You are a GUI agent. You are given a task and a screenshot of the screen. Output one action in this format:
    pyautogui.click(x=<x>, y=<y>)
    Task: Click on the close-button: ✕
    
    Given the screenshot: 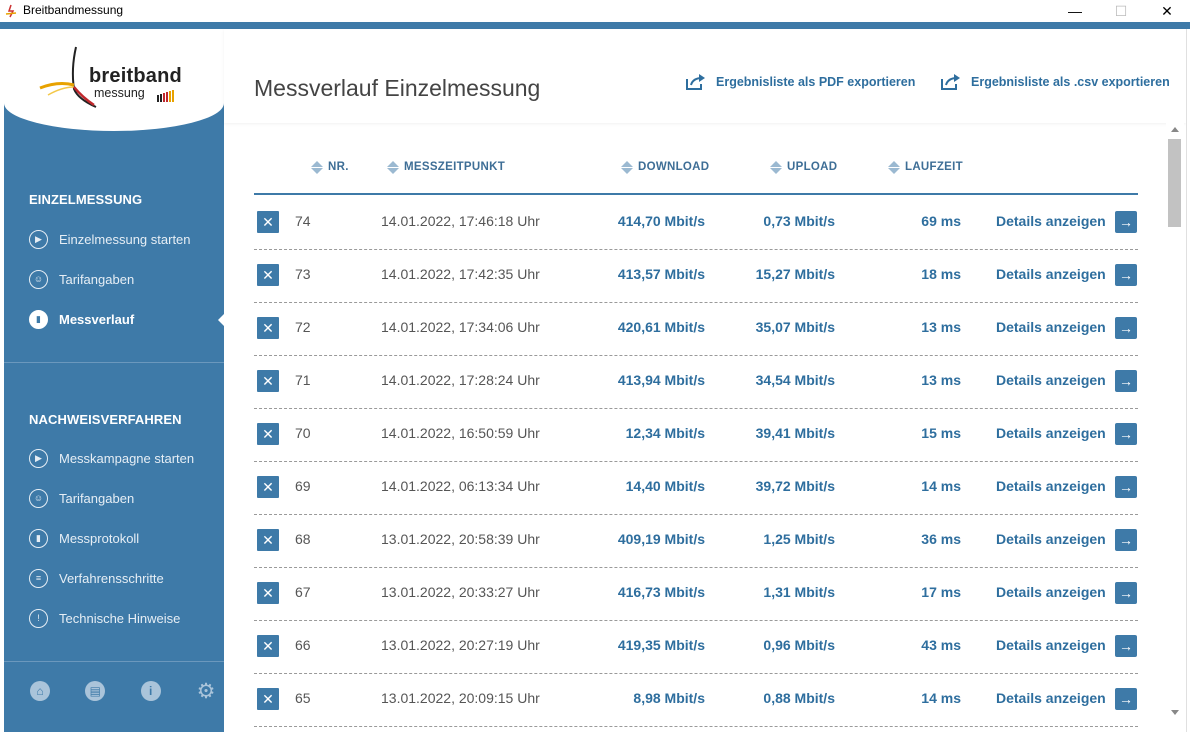 What is the action you would take?
    pyautogui.click(x=1167, y=11)
    